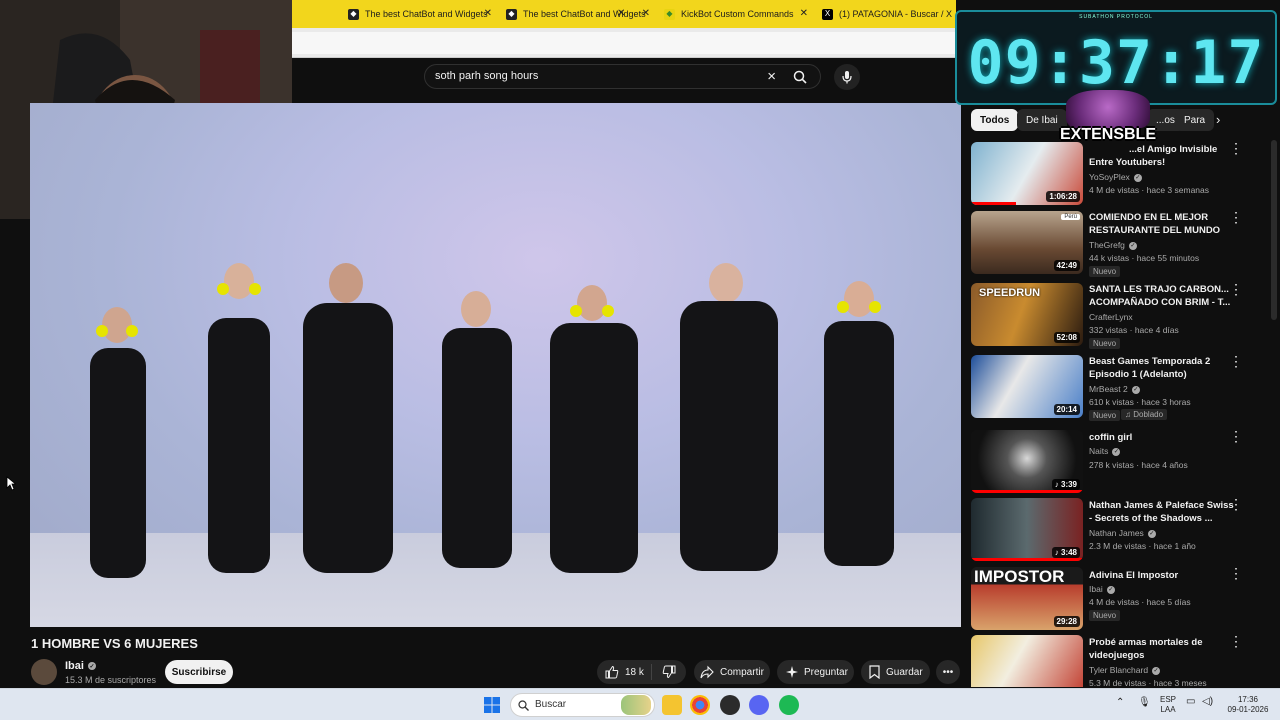  I want to click on rec-meta: 44 k vistas · hace 55 minutos, so click(1144, 258).